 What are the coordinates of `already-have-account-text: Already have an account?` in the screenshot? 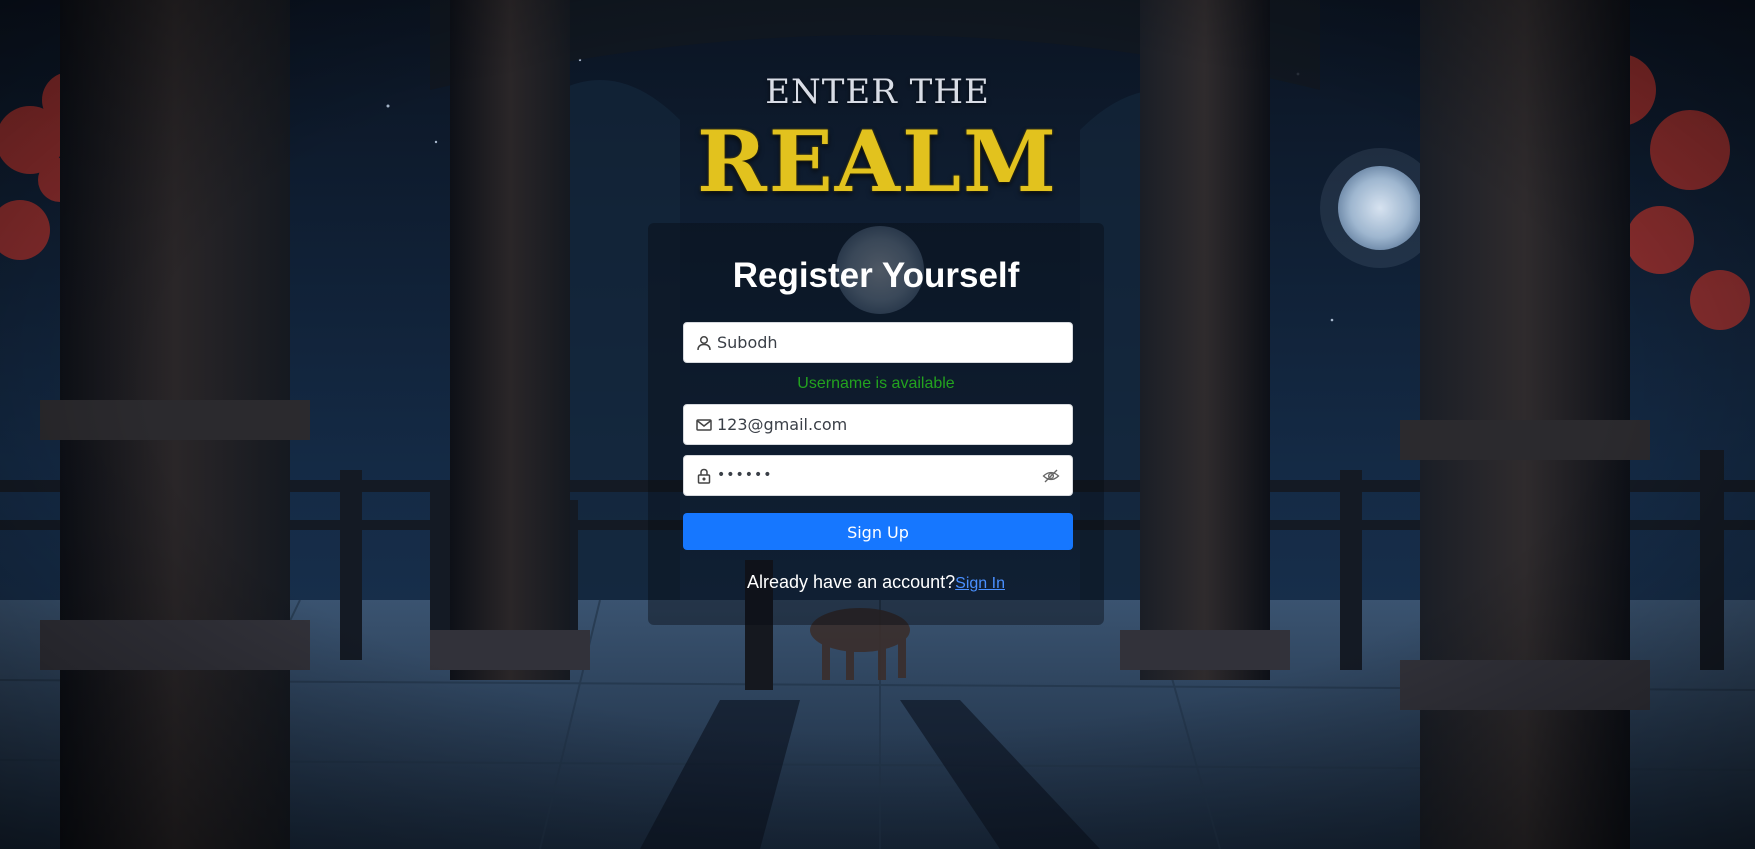 It's located at (851, 582).